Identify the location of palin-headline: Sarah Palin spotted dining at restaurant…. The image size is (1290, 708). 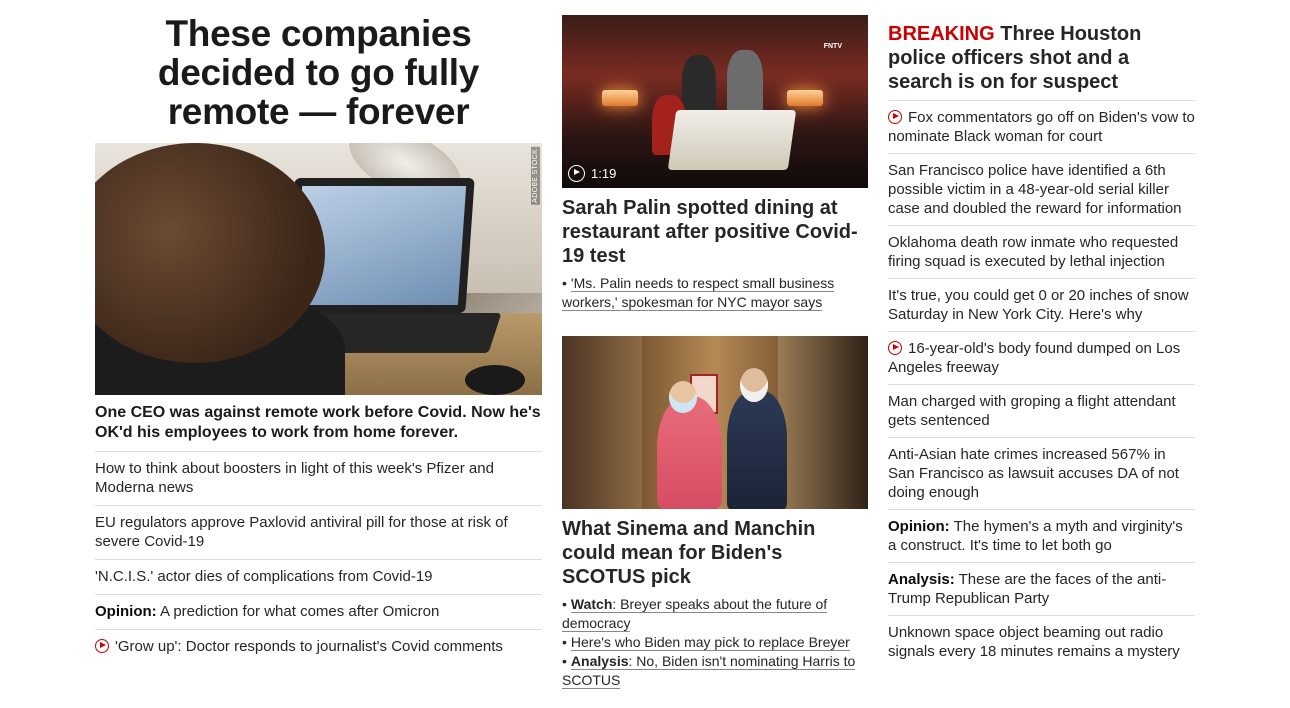
(715, 232).